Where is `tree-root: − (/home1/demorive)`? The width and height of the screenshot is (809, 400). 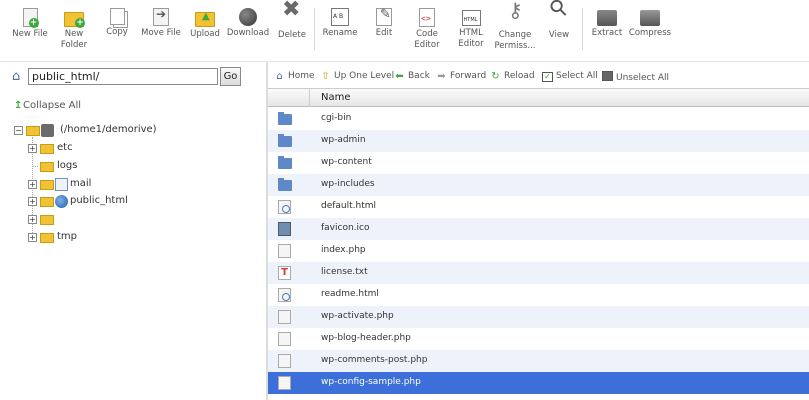
tree-root: − (/home1/demorive) is located at coordinates (114, 131).